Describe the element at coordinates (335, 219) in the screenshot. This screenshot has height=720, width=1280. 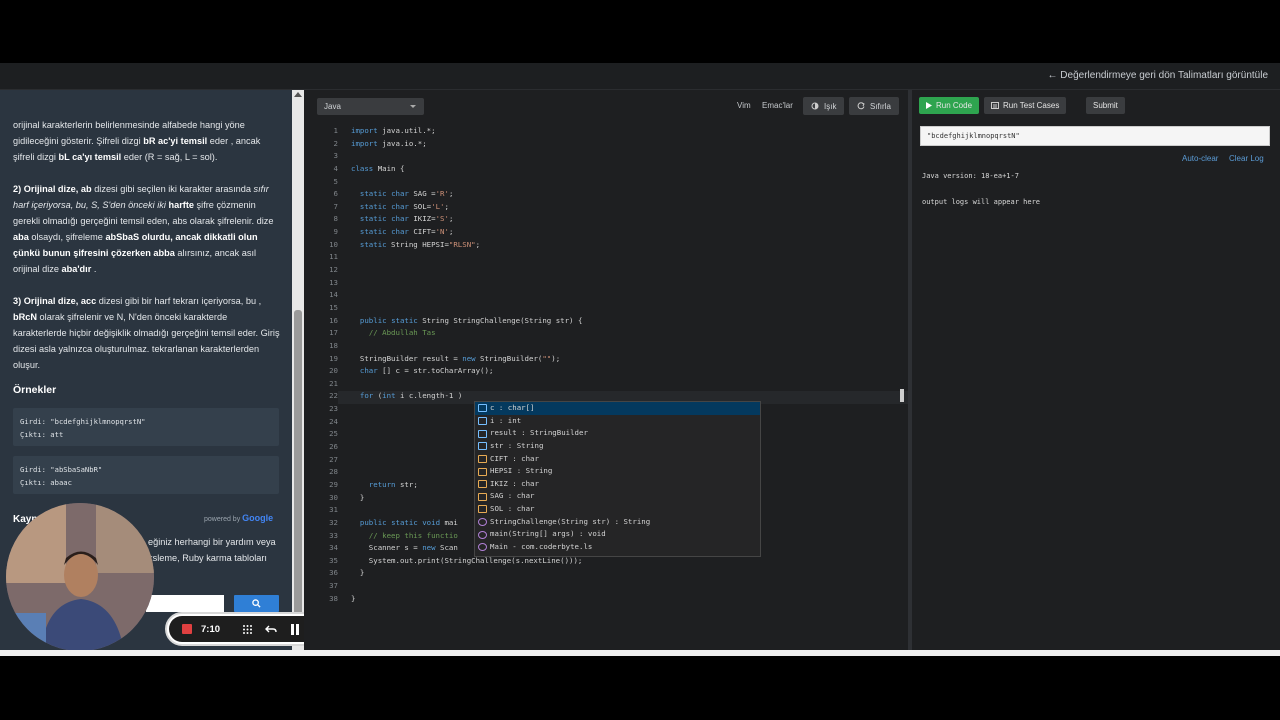
I see `line-number: 8` at that location.